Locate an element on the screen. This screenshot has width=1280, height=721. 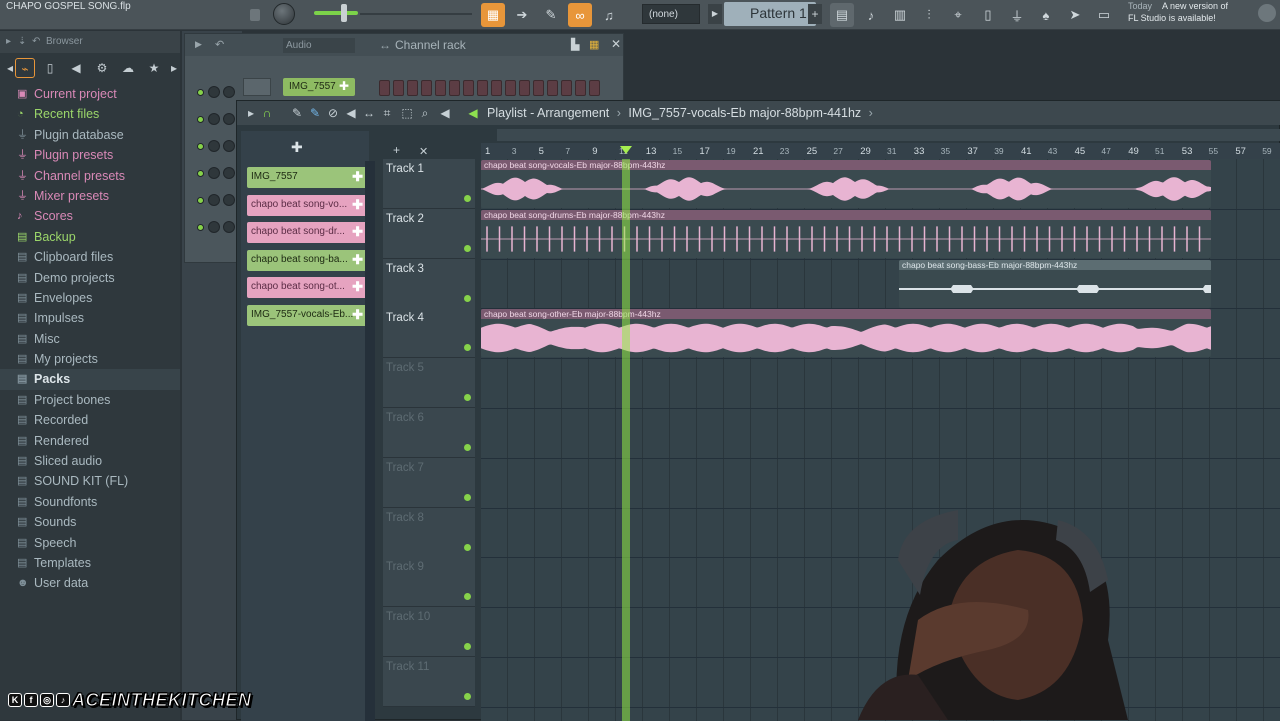
browser-item: ▤ Soundfonts is located at coordinates (90, 502).